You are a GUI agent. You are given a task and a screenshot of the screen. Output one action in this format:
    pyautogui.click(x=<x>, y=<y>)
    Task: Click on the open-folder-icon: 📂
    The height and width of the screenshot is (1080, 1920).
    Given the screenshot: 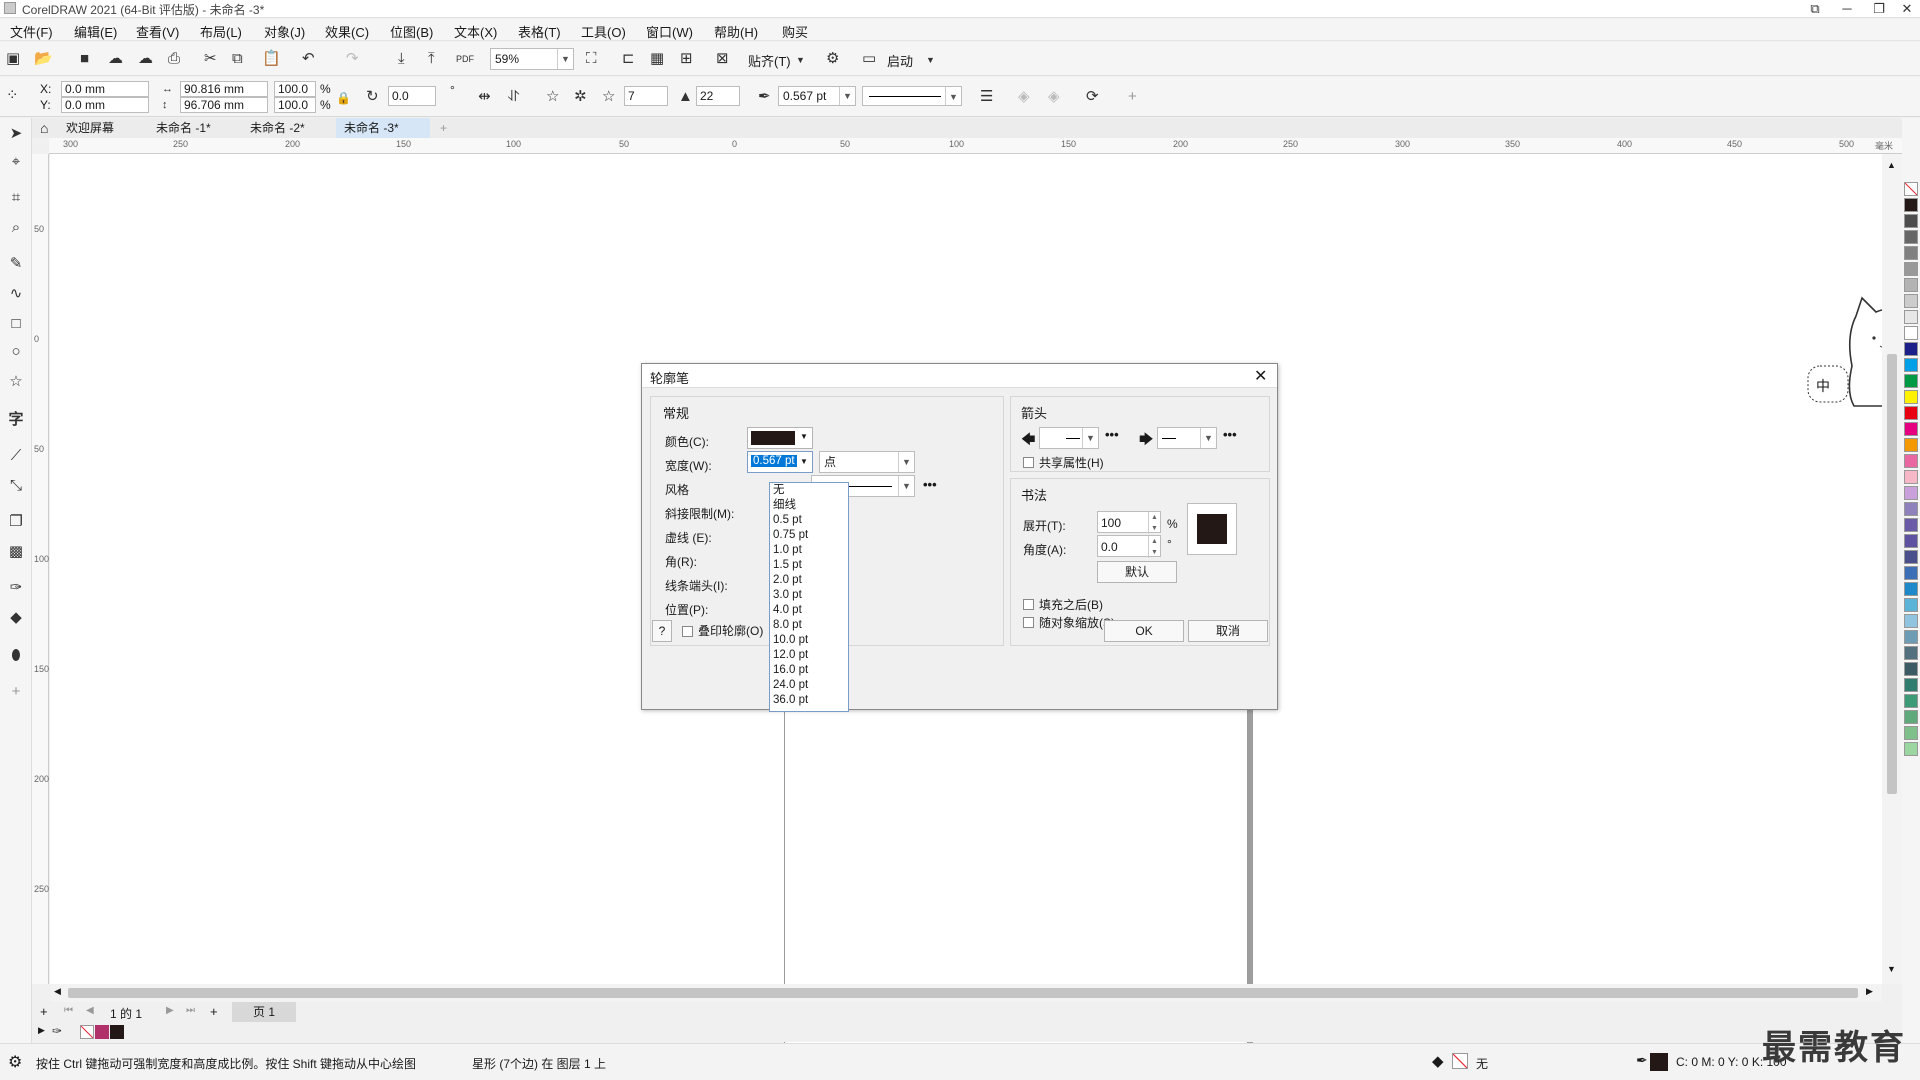 What is the action you would take?
    pyautogui.click(x=43, y=59)
    